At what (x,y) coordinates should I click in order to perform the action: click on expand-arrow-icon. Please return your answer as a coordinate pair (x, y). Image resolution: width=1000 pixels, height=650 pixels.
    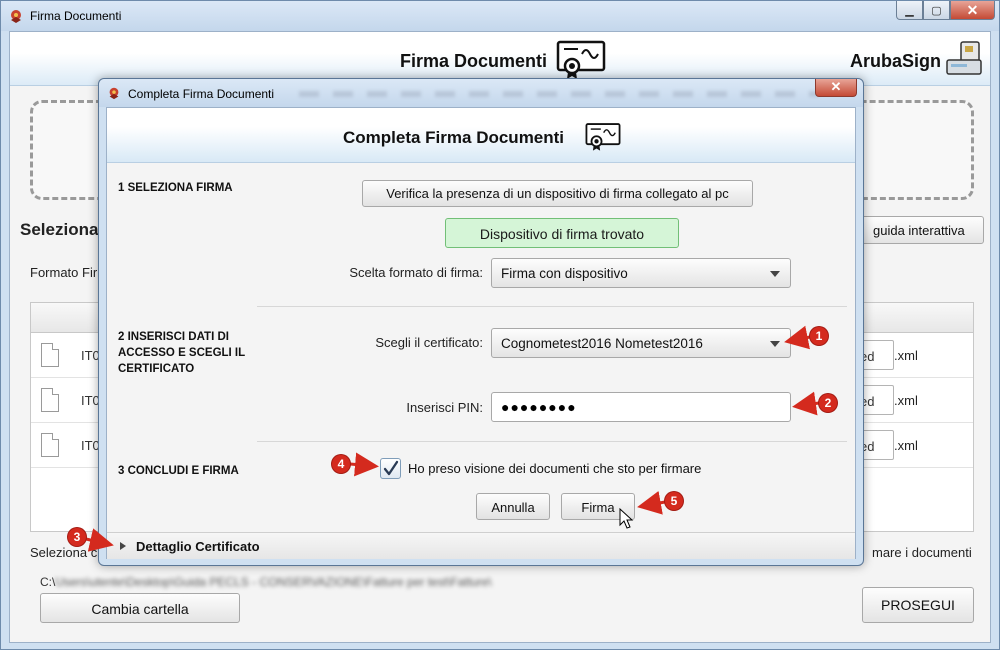
    Looking at the image, I should click on (123, 546).